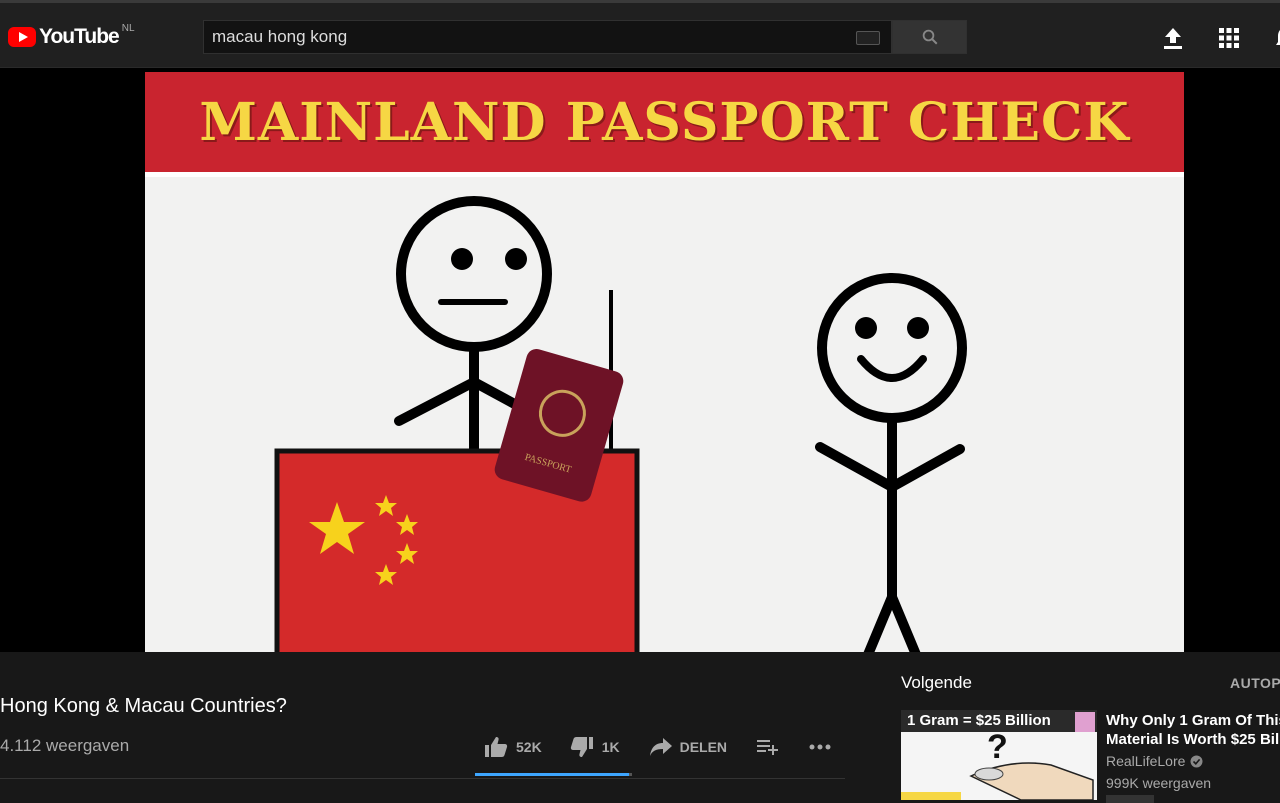 Image resolution: width=1280 pixels, height=803 pixels. Describe the element at coordinates (1146, 761) in the screenshot. I see `channel-name: RealLifeLore` at that location.